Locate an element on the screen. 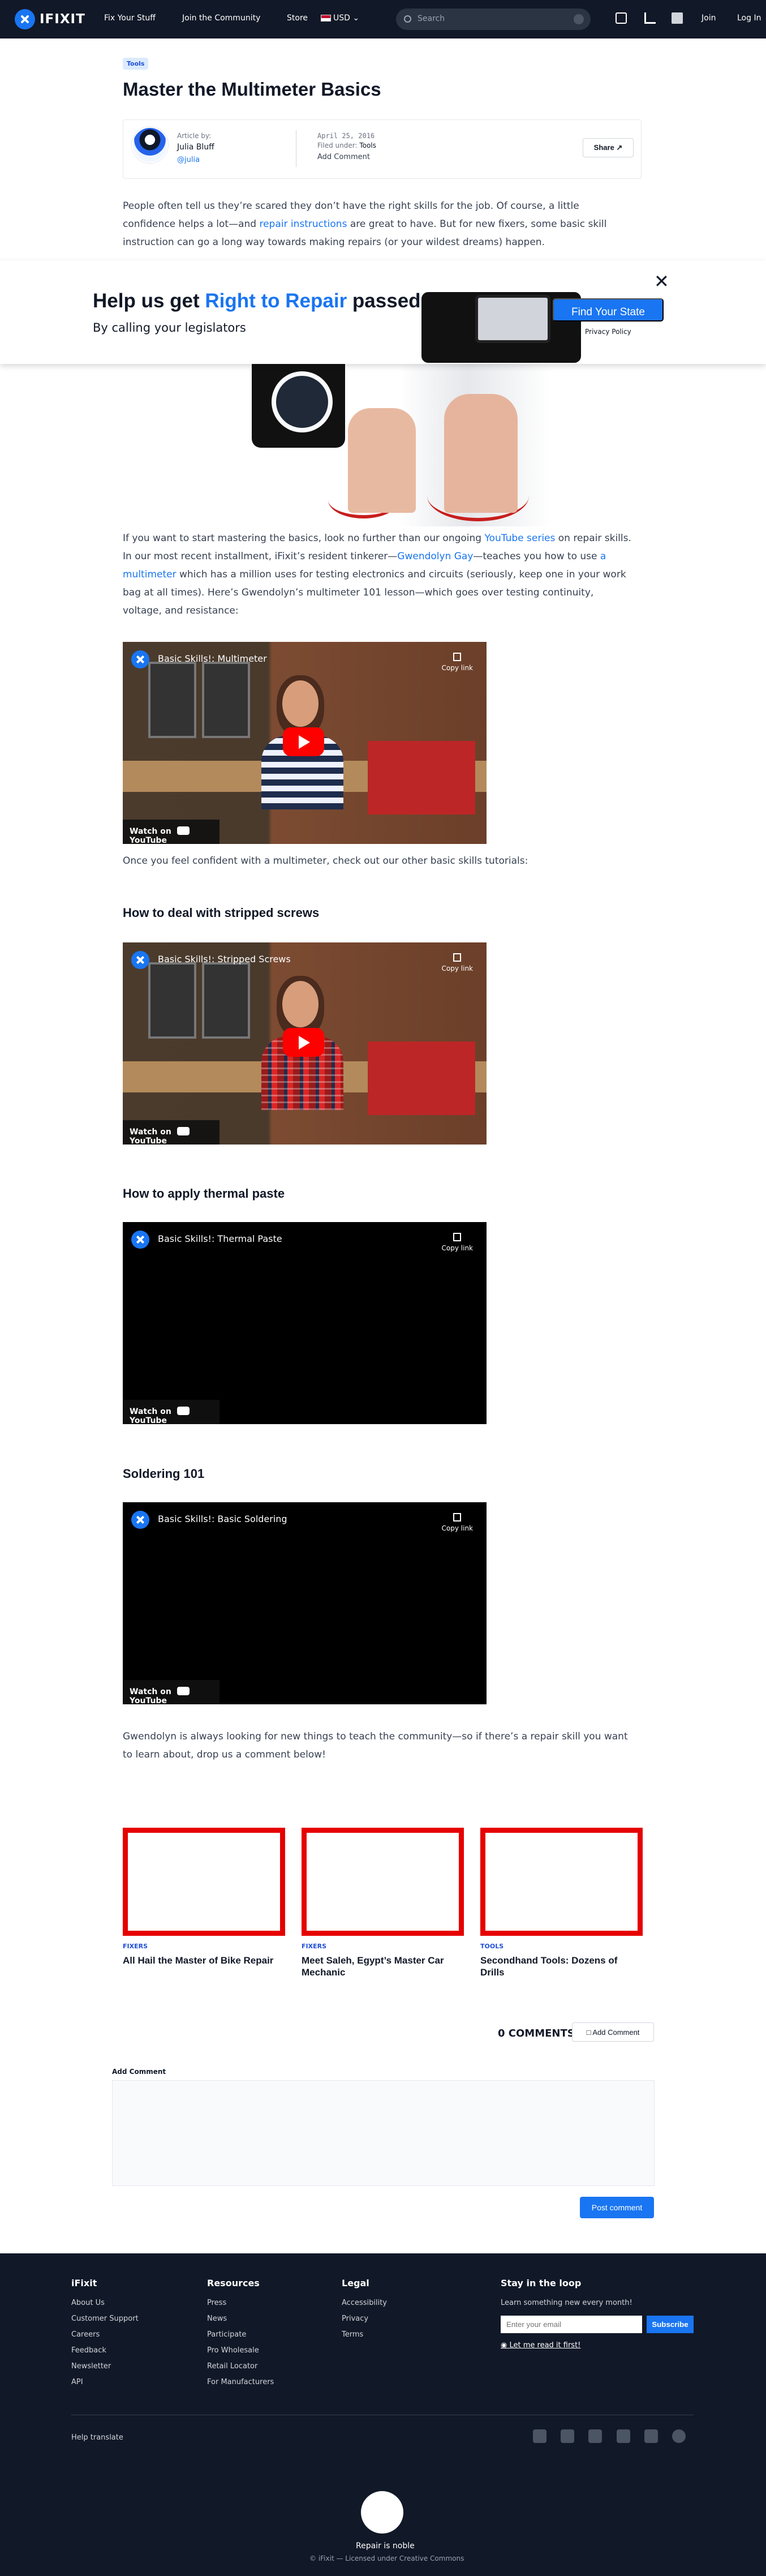 The image size is (766, 2576). footer-link: About Us is located at coordinates (88, 2303).